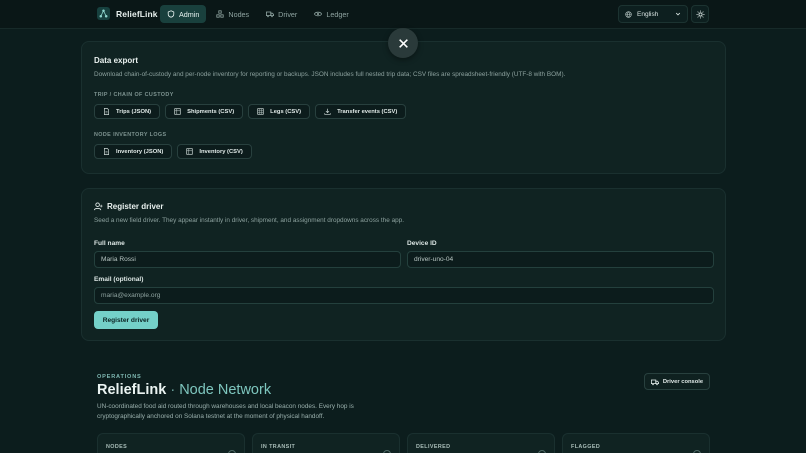  What do you see at coordinates (636, 443) in the screenshot?
I see `stat-card-flagged: FLAGGED` at bounding box center [636, 443].